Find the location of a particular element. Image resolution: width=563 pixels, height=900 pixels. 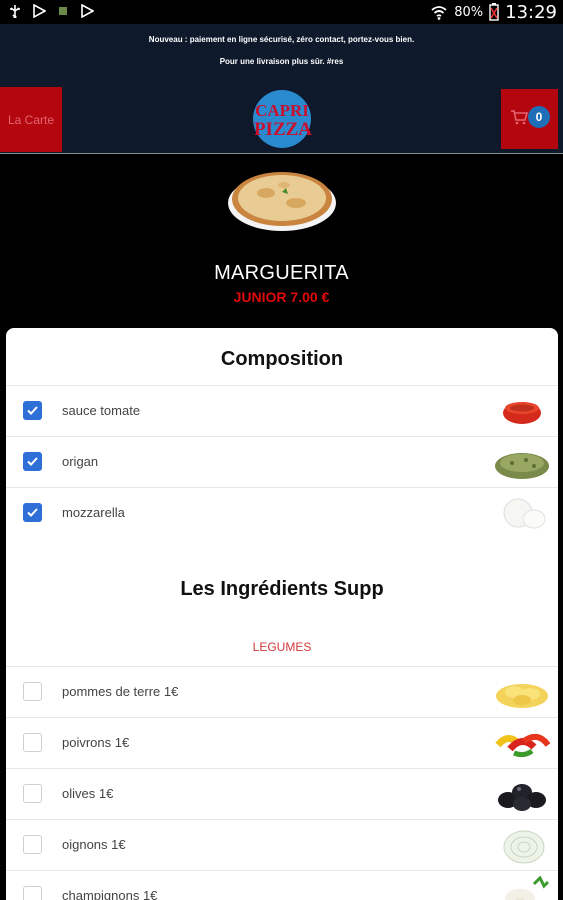

item-label: pommes de terre 1€ is located at coordinates (120, 691).